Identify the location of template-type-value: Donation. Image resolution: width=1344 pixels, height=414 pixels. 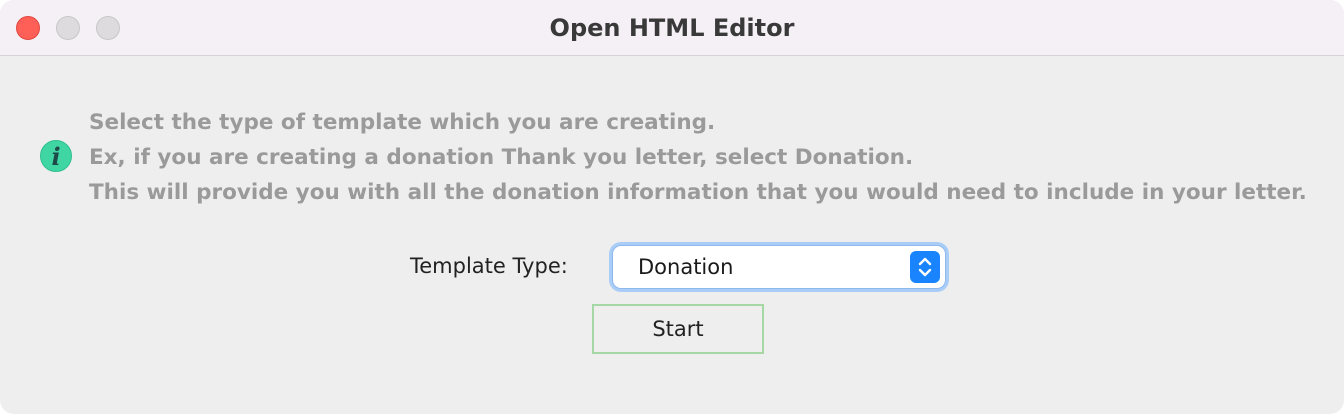
(686, 267).